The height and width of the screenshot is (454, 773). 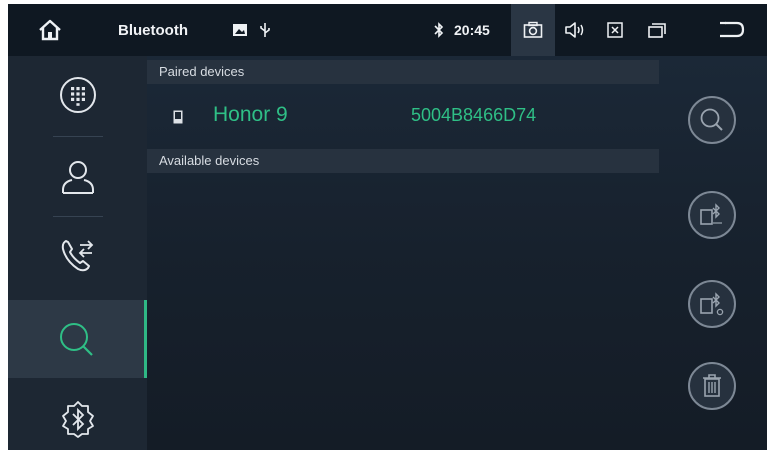 I want to click on bluetooth-settings-icon, so click(x=77, y=419).